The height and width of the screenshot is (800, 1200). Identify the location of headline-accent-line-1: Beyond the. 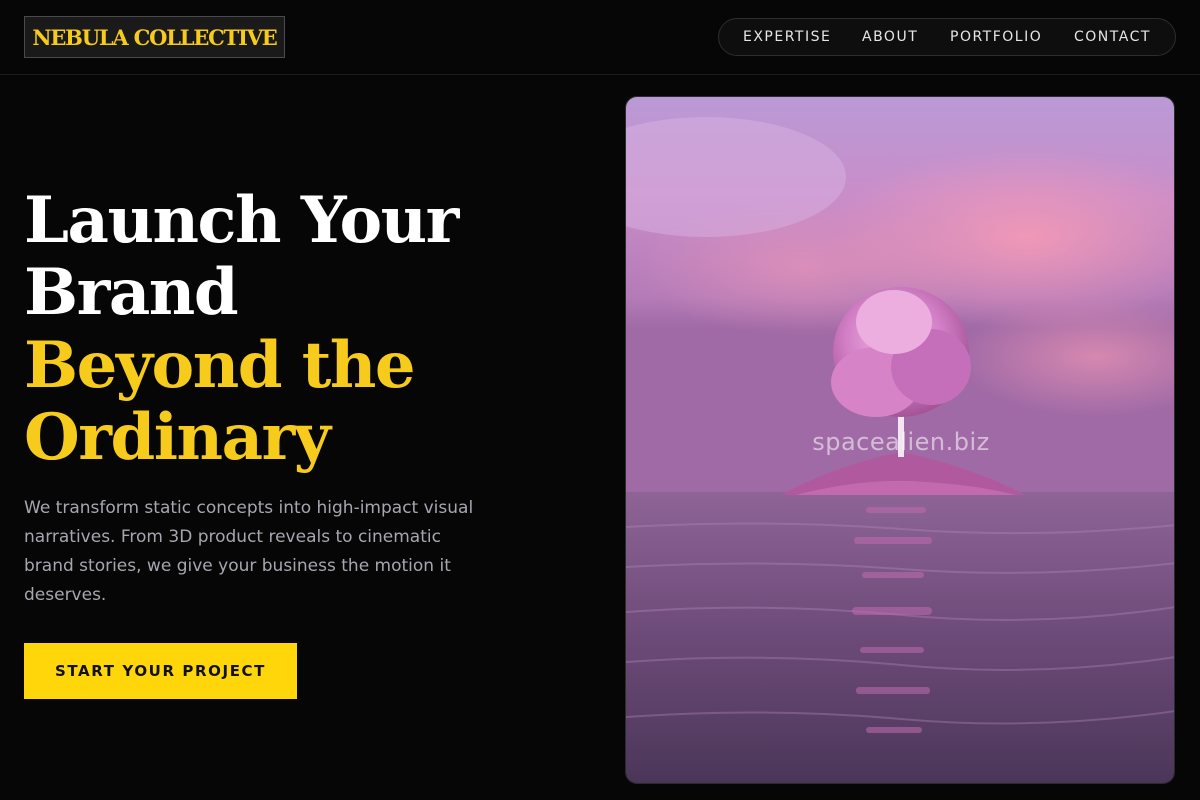
(220, 365).